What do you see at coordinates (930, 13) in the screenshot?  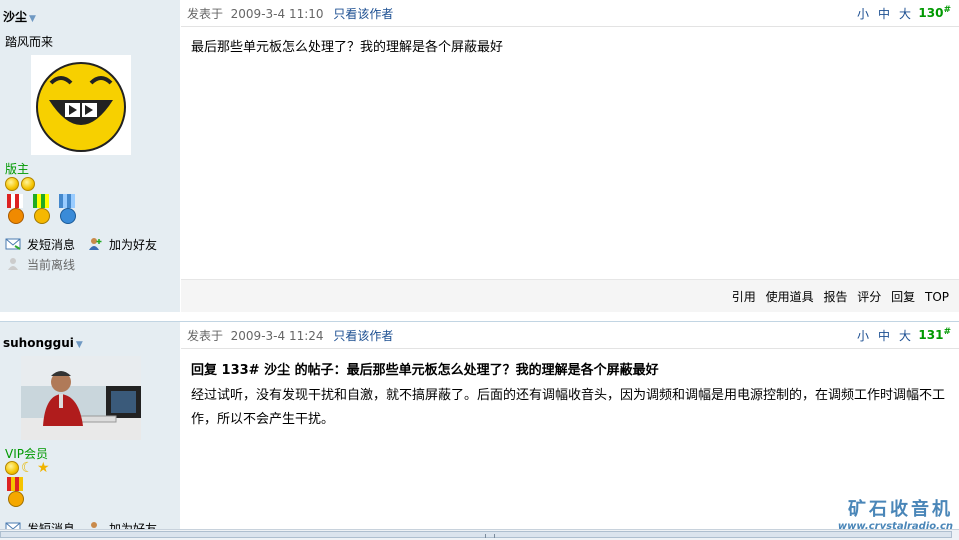 I see `floor-value: 130` at bounding box center [930, 13].